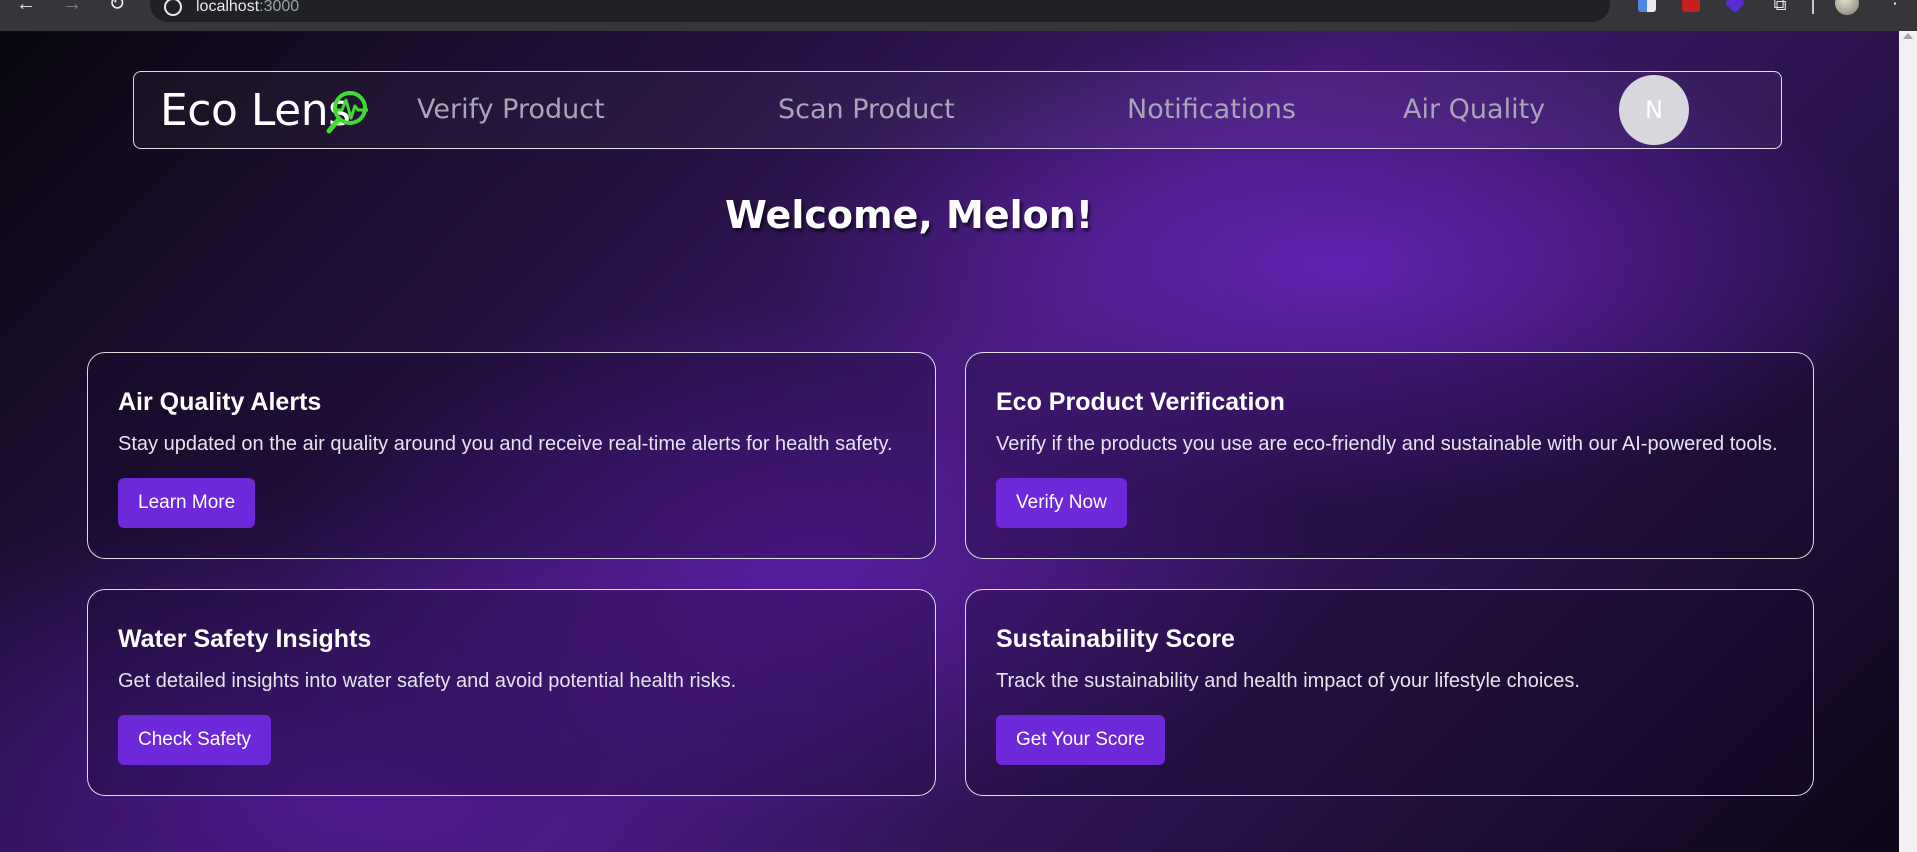  What do you see at coordinates (1580, 0) in the screenshot?
I see `bookmark-star-icon: ☆` at bounding box center [1580, 0].